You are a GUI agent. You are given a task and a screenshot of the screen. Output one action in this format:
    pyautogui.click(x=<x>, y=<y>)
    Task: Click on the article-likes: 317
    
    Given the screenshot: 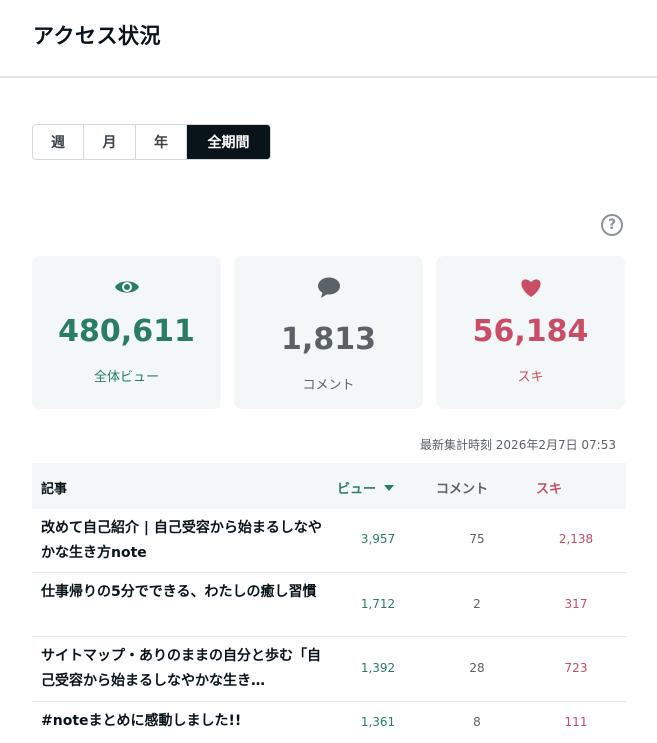 What is the action you would take?
    pyautogui.click(x=576, y=604)
    